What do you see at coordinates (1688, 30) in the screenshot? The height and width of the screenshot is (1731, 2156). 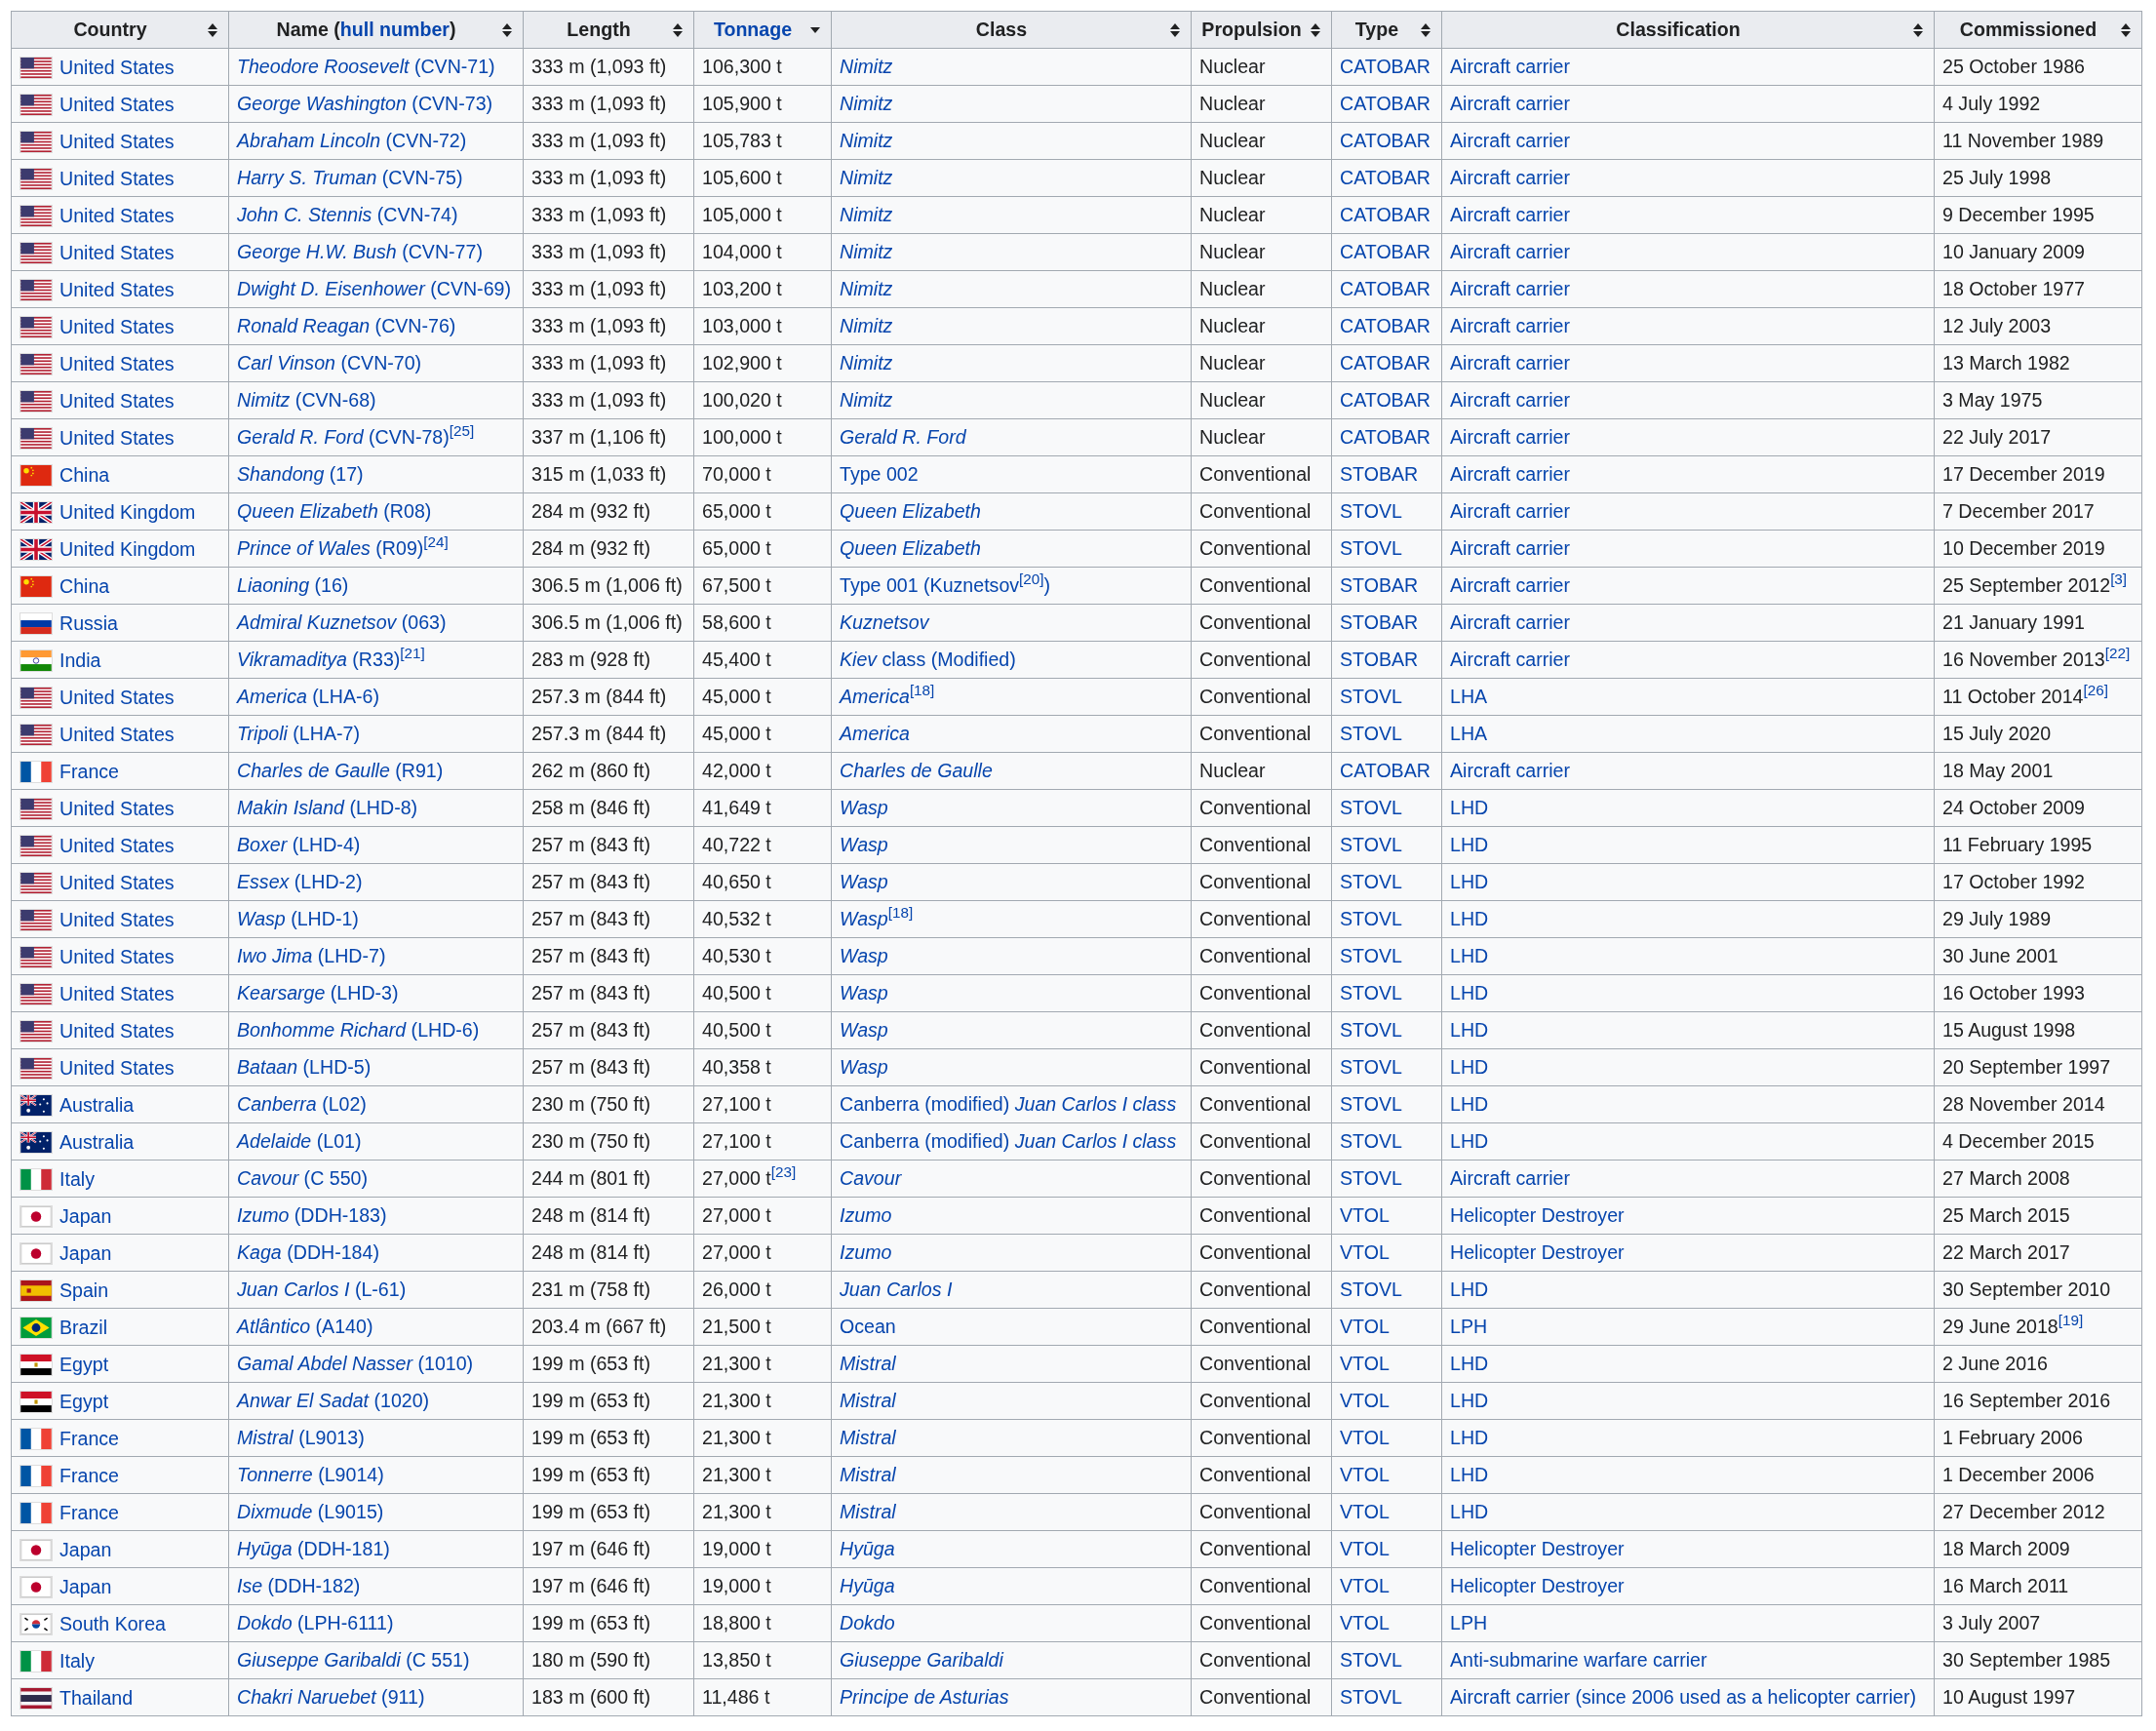 I see `column-header: Classification` at bounding box center [1688, 30].